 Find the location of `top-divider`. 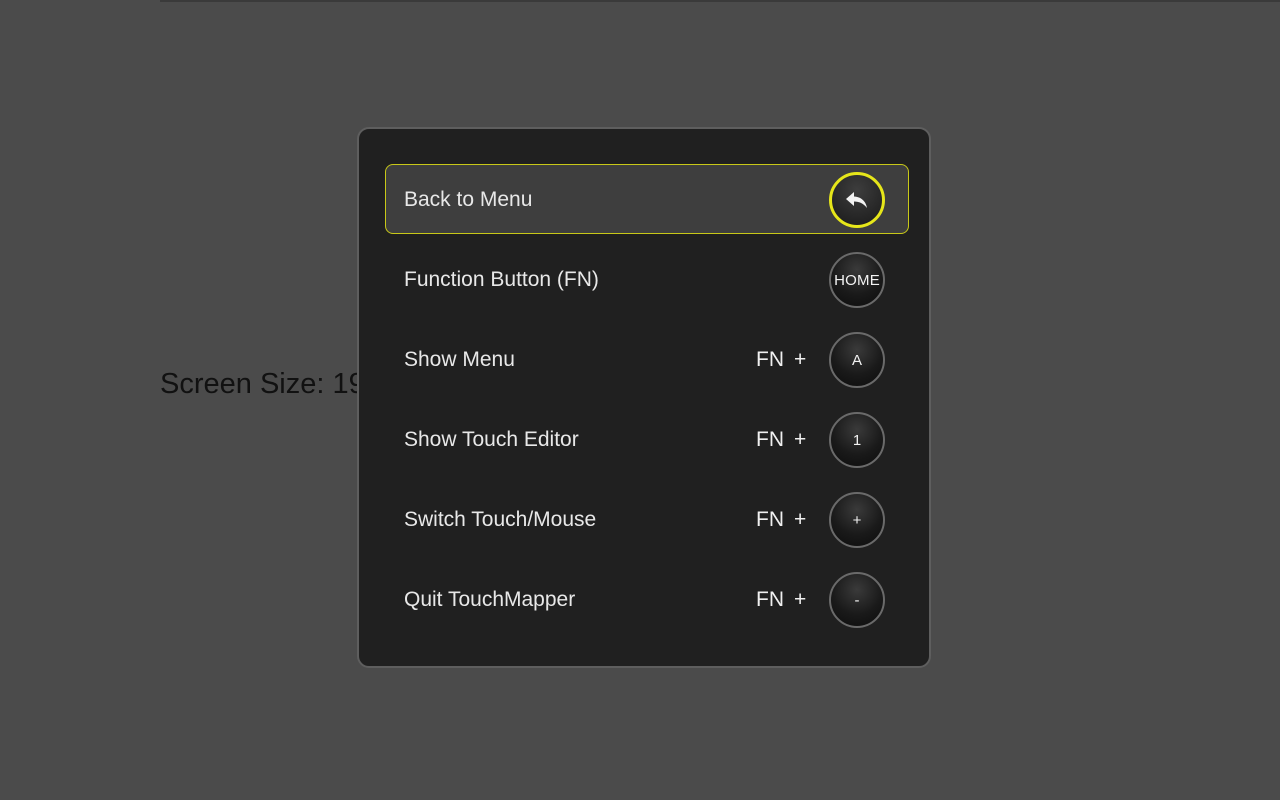

top-divider is located at coordinates (720, 1).